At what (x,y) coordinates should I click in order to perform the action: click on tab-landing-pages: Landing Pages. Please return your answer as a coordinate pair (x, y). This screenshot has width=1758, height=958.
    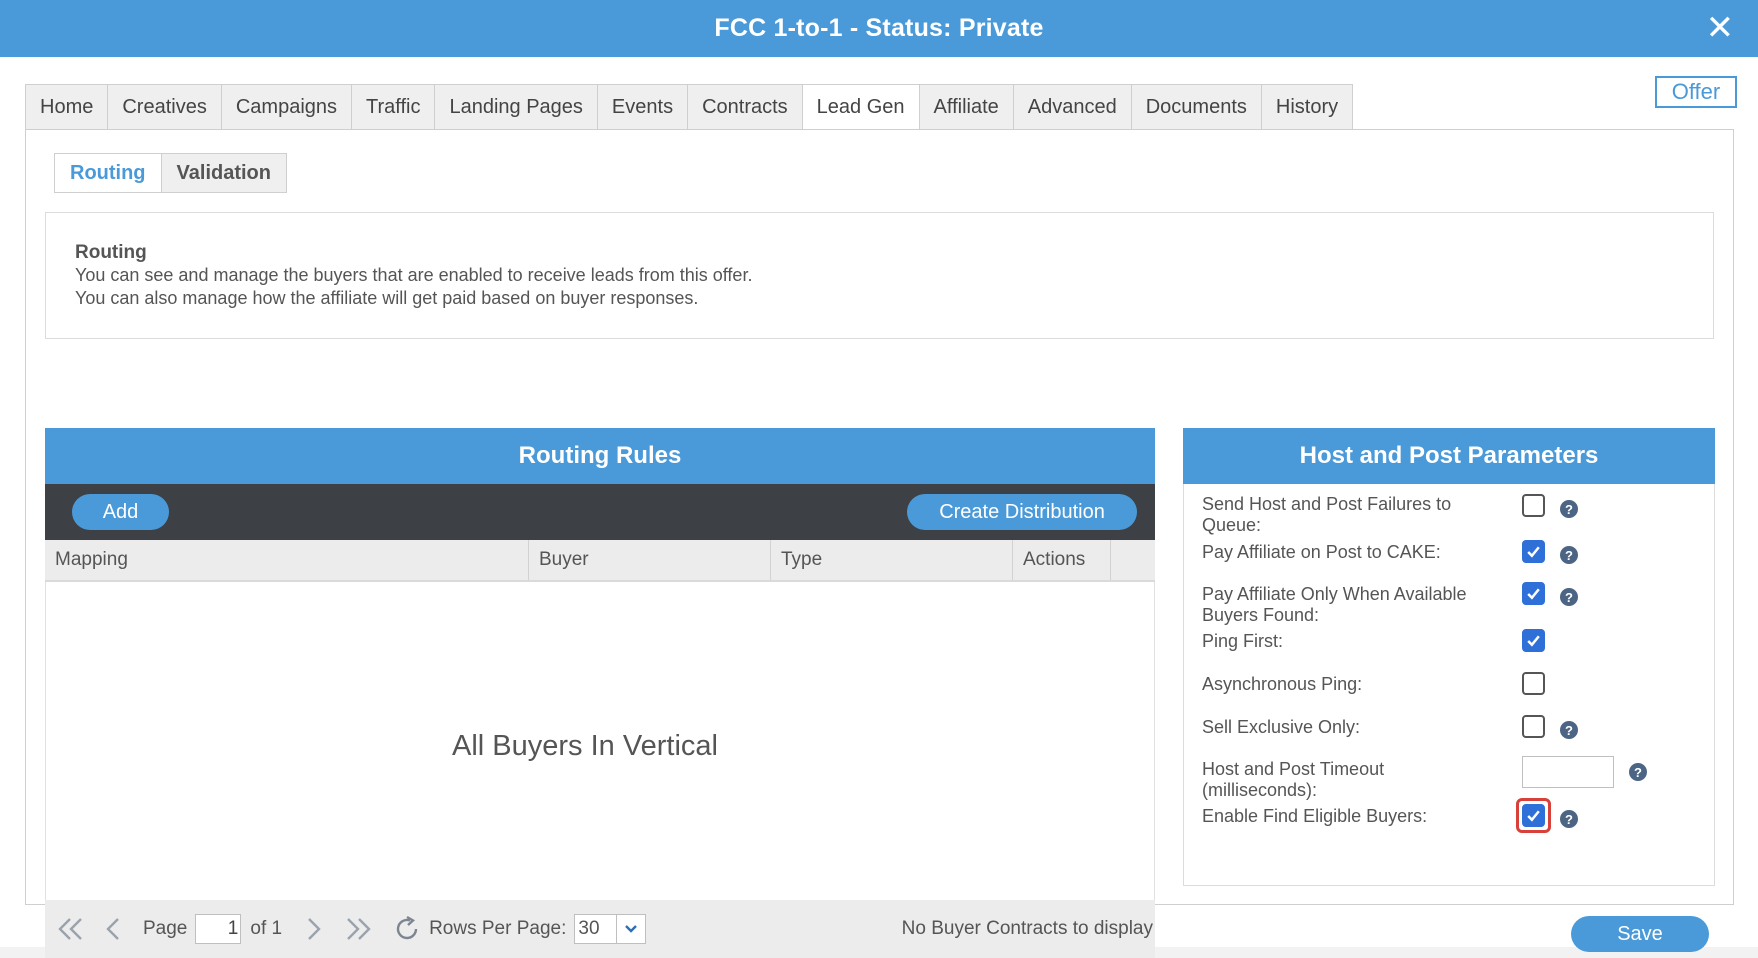
    Looking at the image, I should click on (515, 107).